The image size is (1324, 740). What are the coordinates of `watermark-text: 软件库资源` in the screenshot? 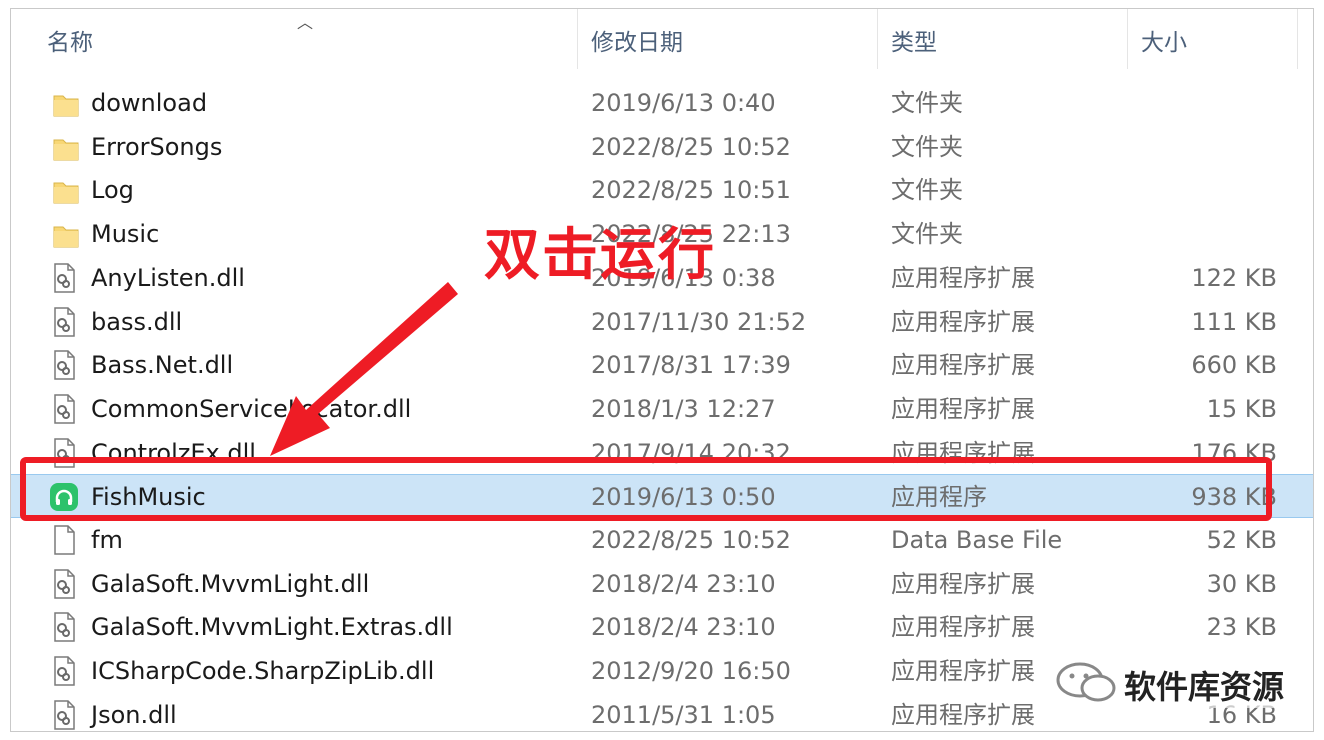 It's located at (1204, 685).